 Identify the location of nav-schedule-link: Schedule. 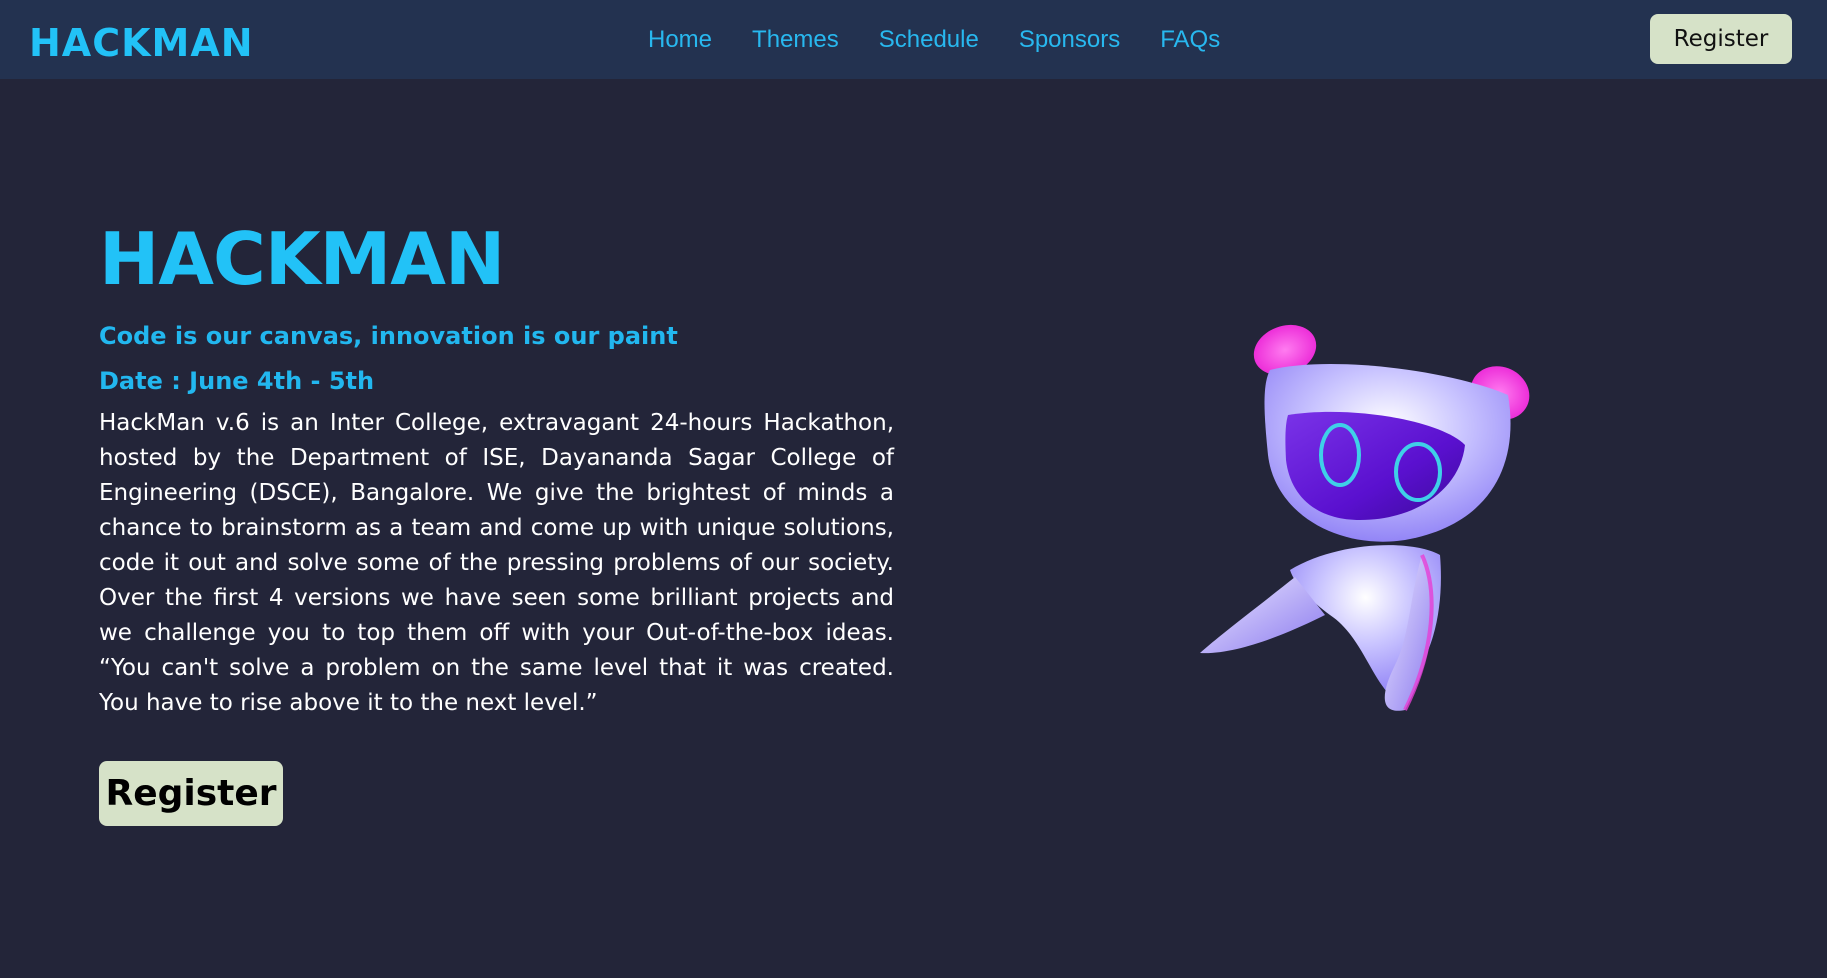
(929, 40).